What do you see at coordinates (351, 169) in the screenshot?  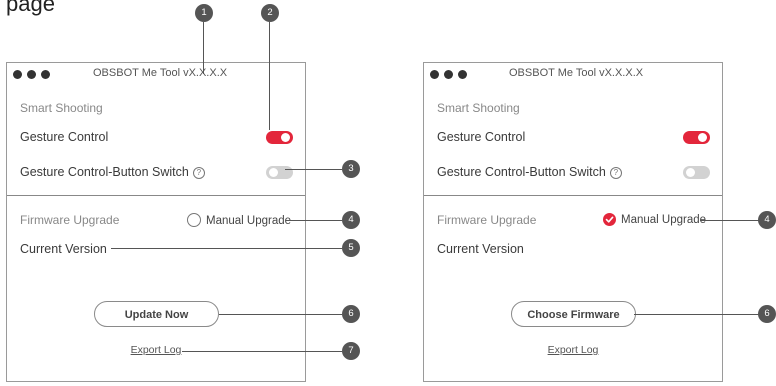 I see `callout-marker-3: 3` at bounding box center [351, 169].